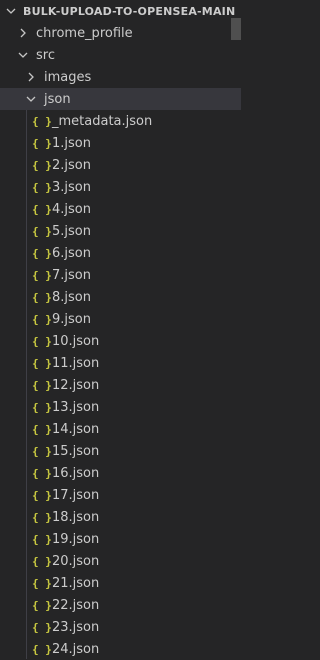  Describe the element at coordinates (120, 605) in the screenshot. I see `tree-item-file: { } 22.json` at that location.